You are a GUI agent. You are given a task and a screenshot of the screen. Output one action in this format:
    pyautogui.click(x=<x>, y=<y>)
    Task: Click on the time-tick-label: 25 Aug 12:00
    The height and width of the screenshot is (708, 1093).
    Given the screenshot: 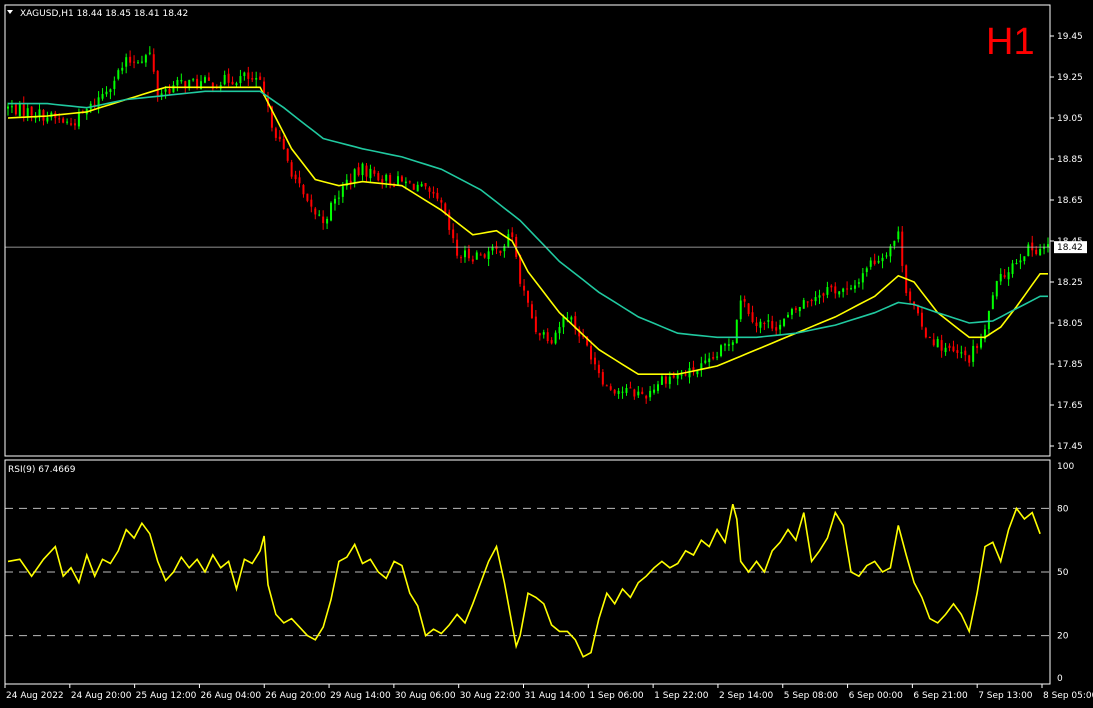 What is the action you would take?
    pyautogui.click(x=166, y=696)
    